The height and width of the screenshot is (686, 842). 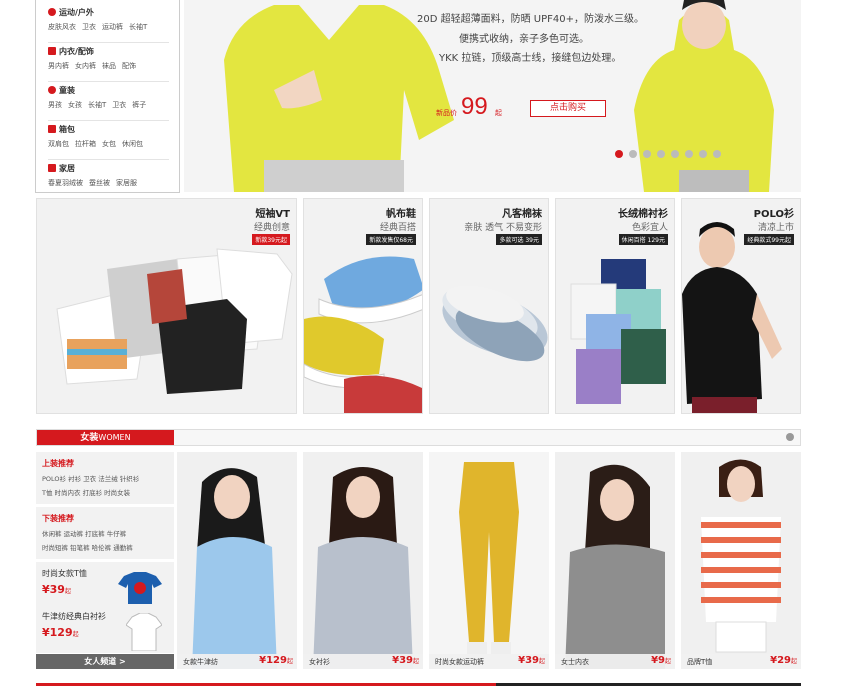 What do you see at coordinates (52, 51) in the screenshot?
I see `underwear-icon` at bounding box center [52, 51].